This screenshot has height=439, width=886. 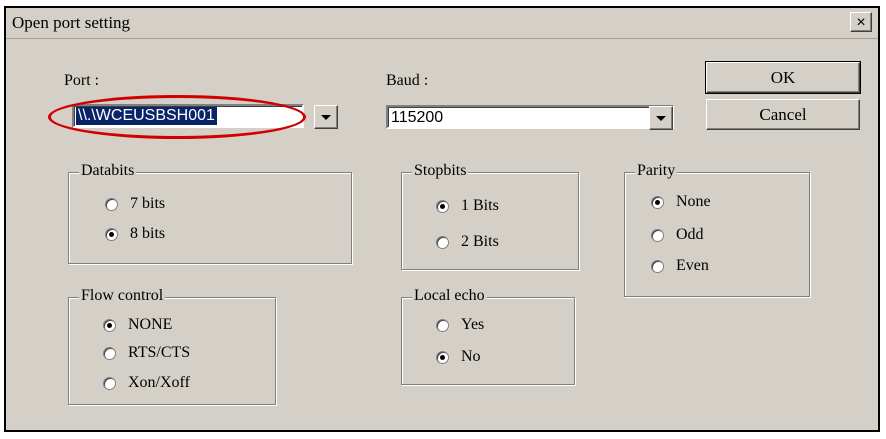 What do you see at coordinates (417, 117) in the screenshot?
I see `baud-value: 115200` at bounding box center [417, 117].